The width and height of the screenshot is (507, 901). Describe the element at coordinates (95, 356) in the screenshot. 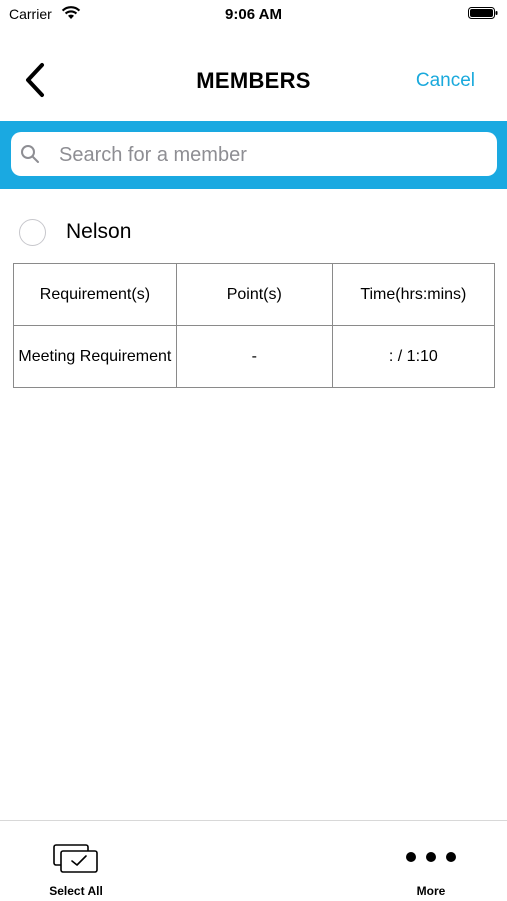

I see `cell-requirement: Meeting Requirement` at that location.